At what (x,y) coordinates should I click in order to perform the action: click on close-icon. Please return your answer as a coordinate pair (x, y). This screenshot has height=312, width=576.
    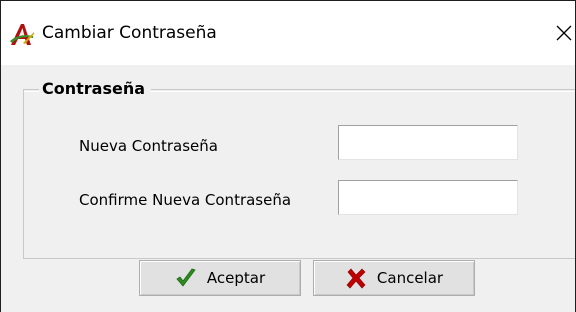
    Looking at the image, I should click on (564, 33).